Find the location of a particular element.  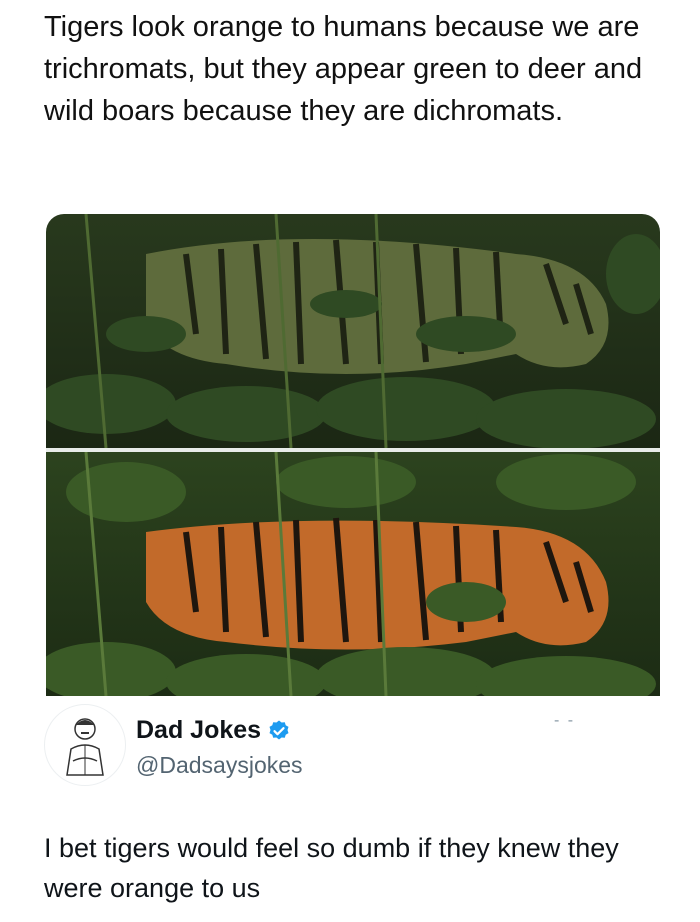

display-name: Dad Jokes is located at coordinates (198, 730).